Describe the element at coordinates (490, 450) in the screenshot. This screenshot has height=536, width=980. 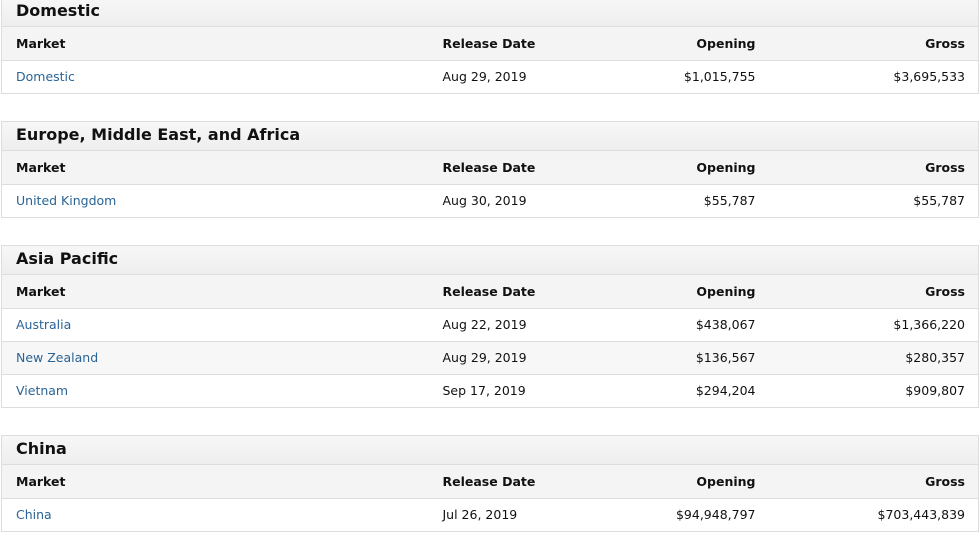
I see `region-title: China` at that location.